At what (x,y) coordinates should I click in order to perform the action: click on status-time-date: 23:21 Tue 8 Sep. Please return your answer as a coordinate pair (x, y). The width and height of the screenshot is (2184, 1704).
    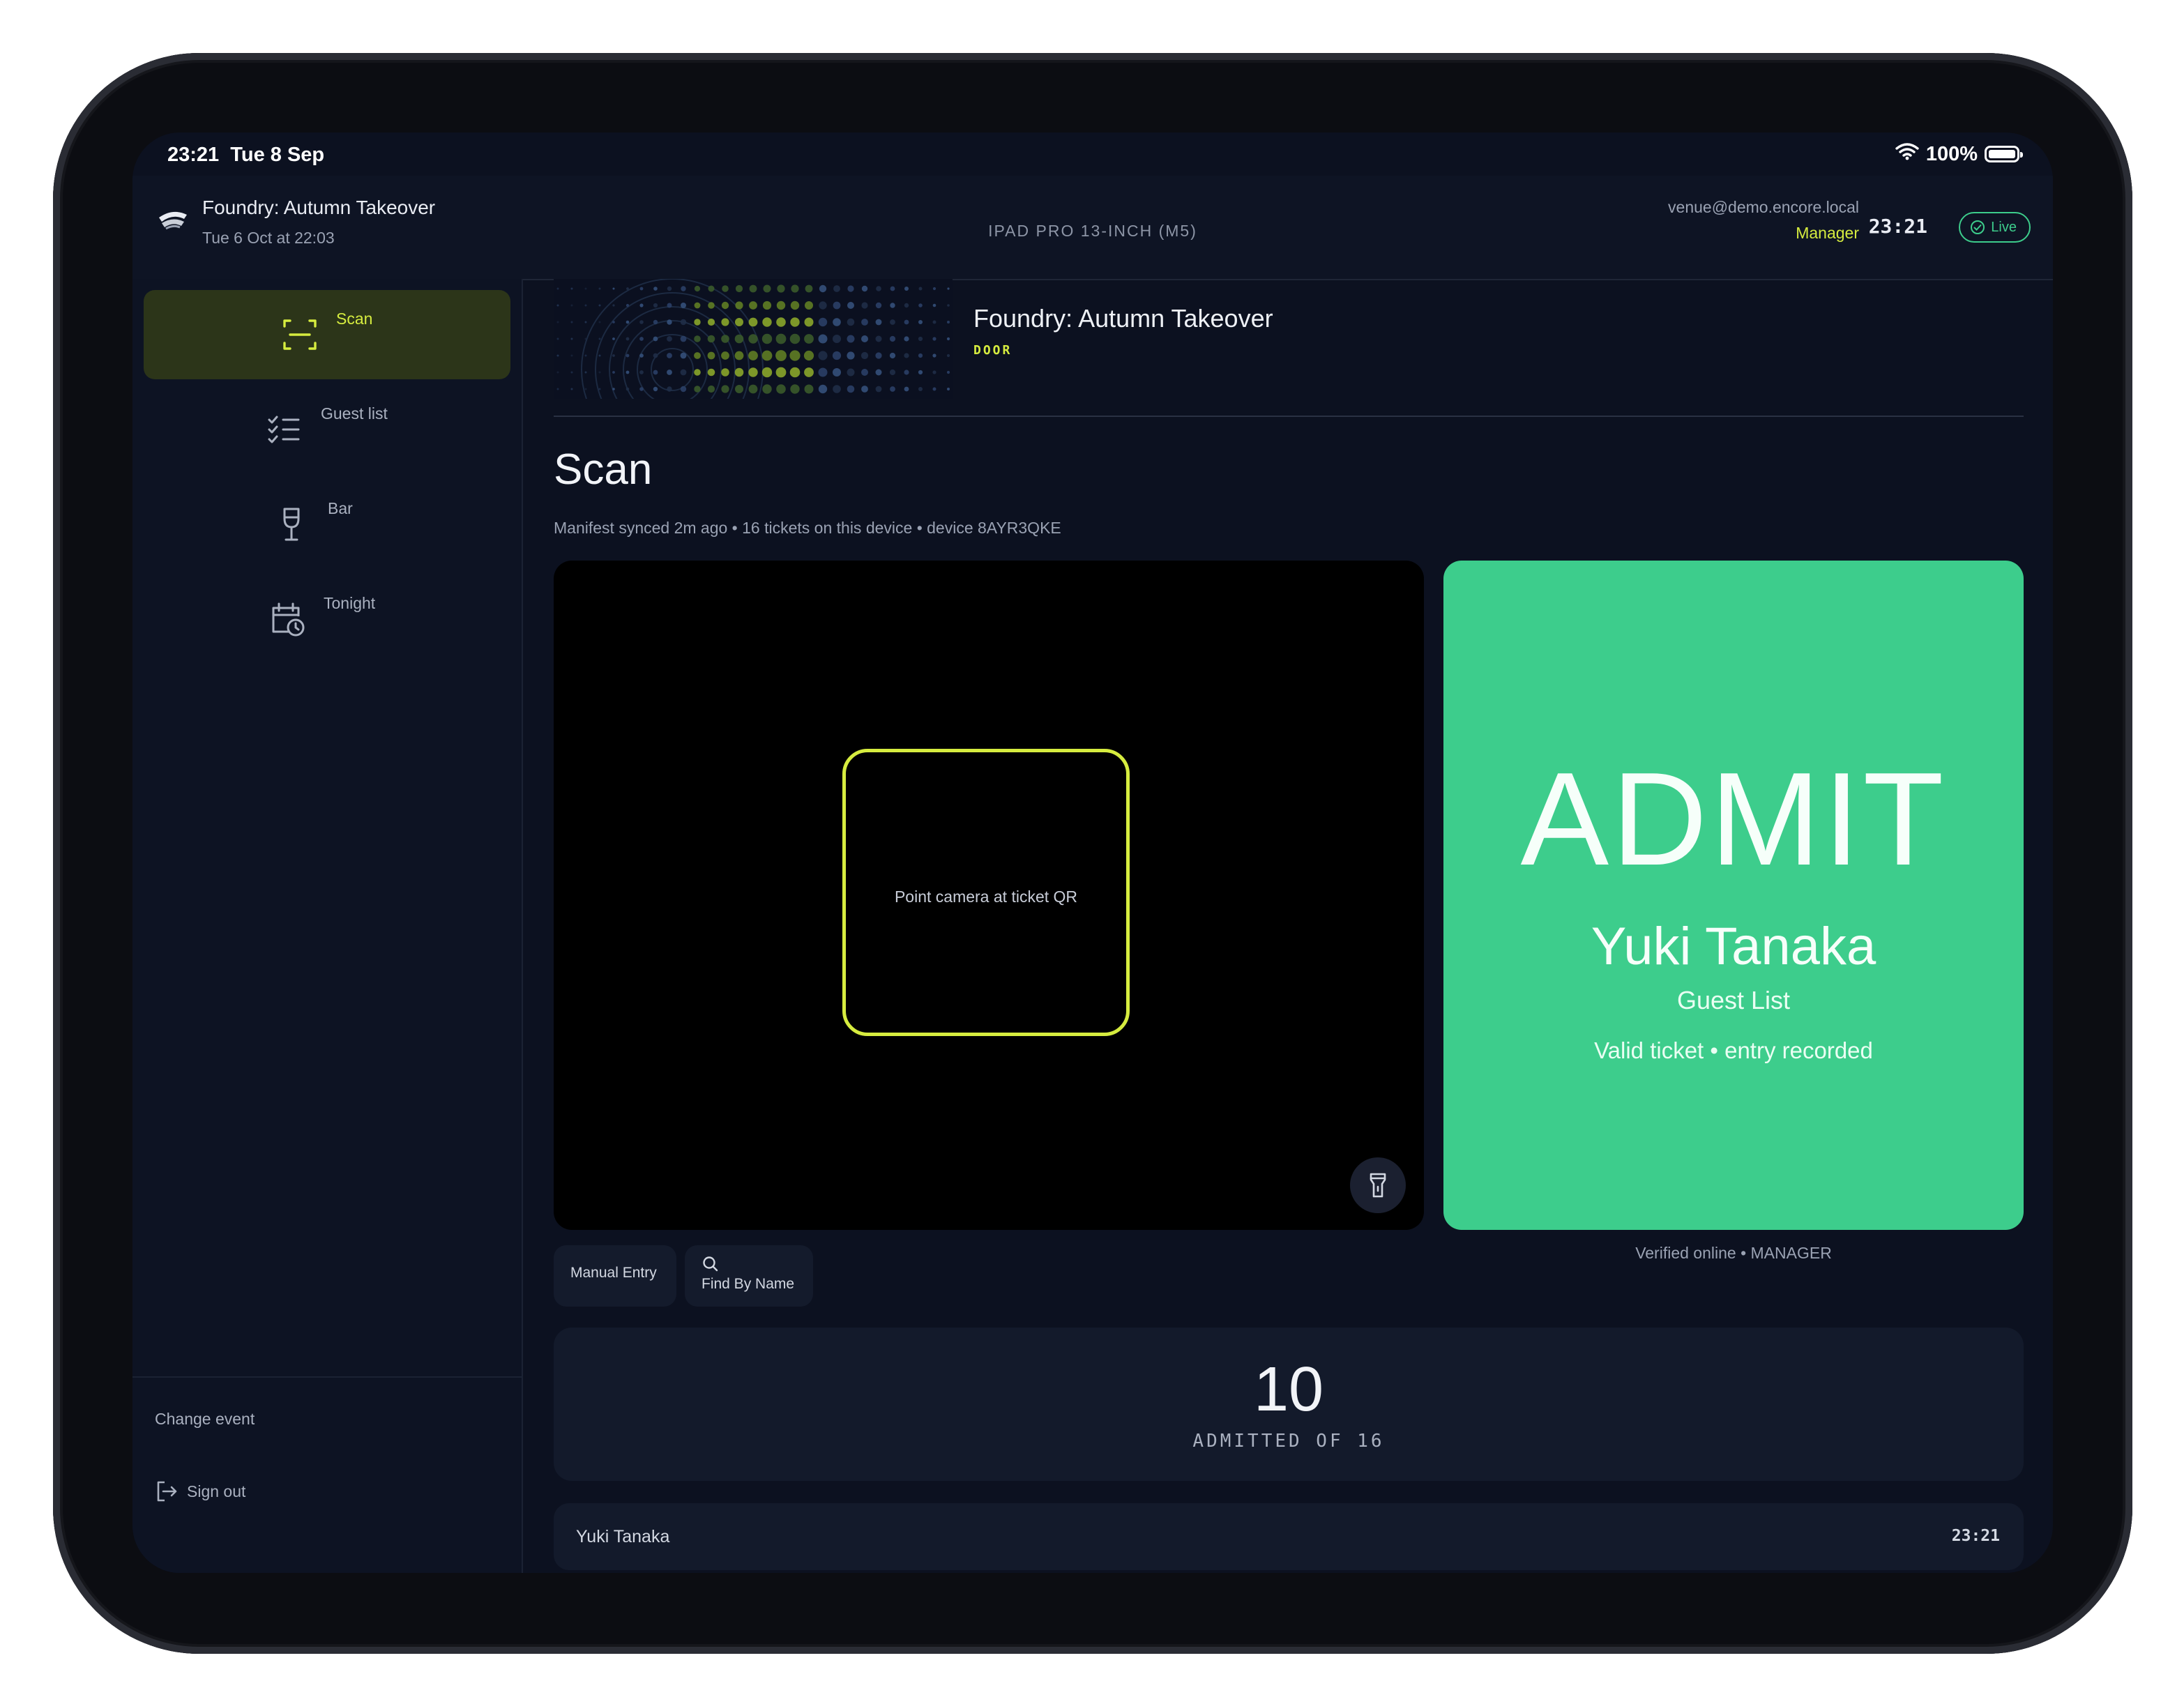
    Looking at the image, I should click on (245, 155).